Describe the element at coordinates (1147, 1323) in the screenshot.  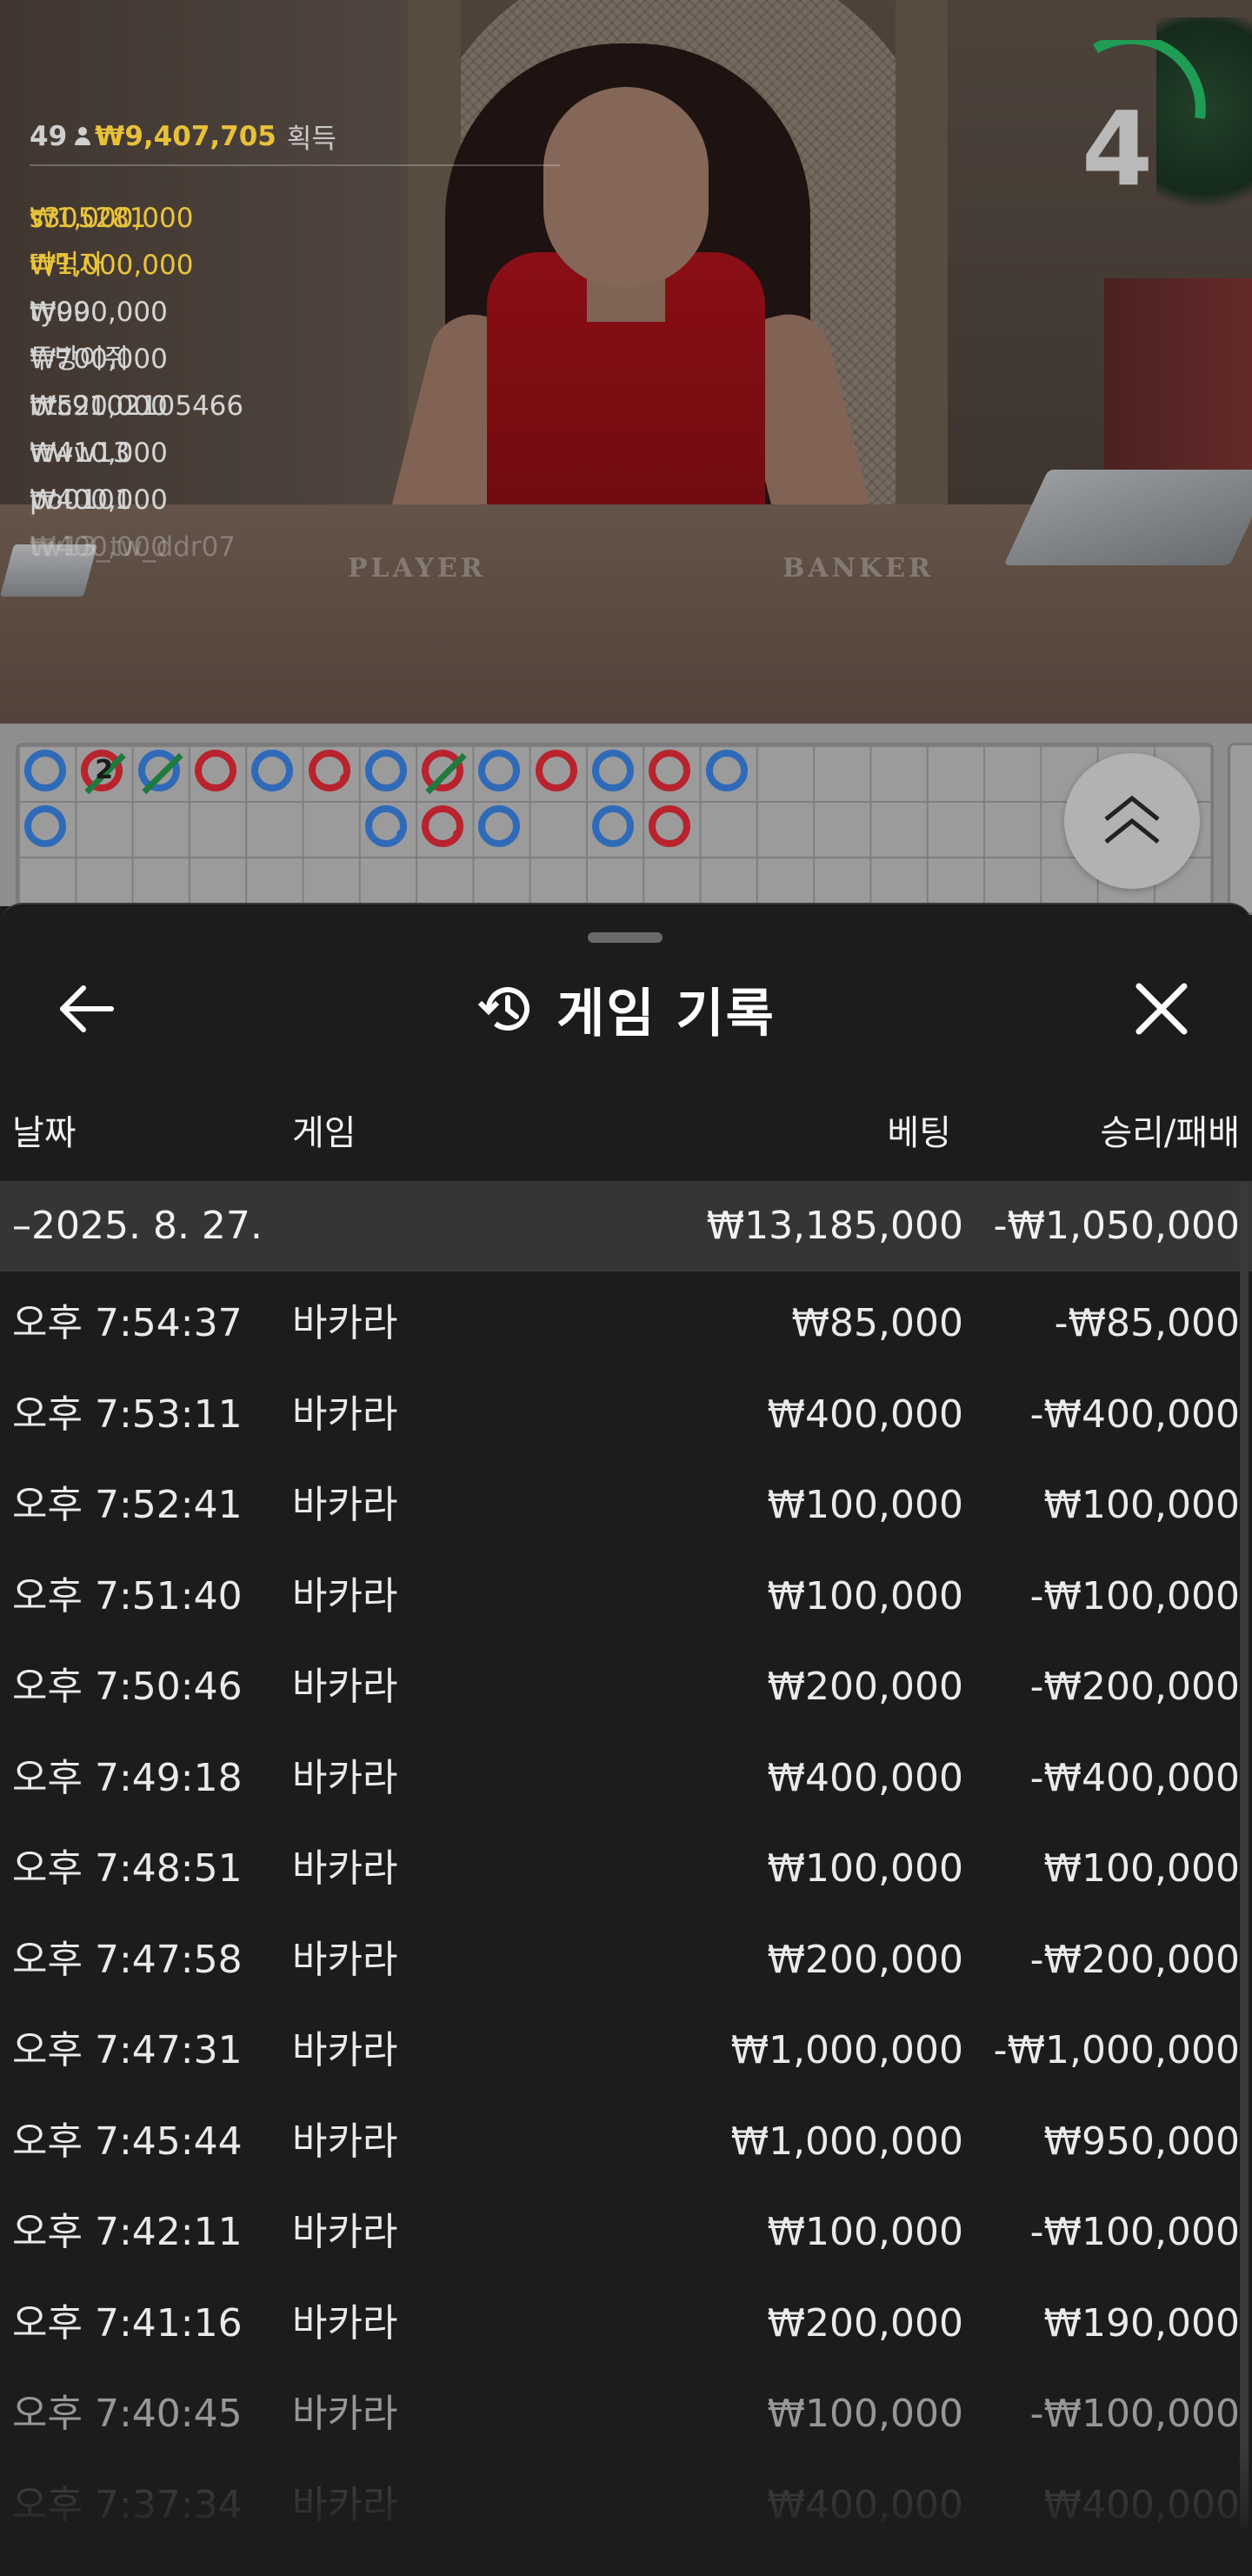
I see `row-result: -₩85,000` at that location.